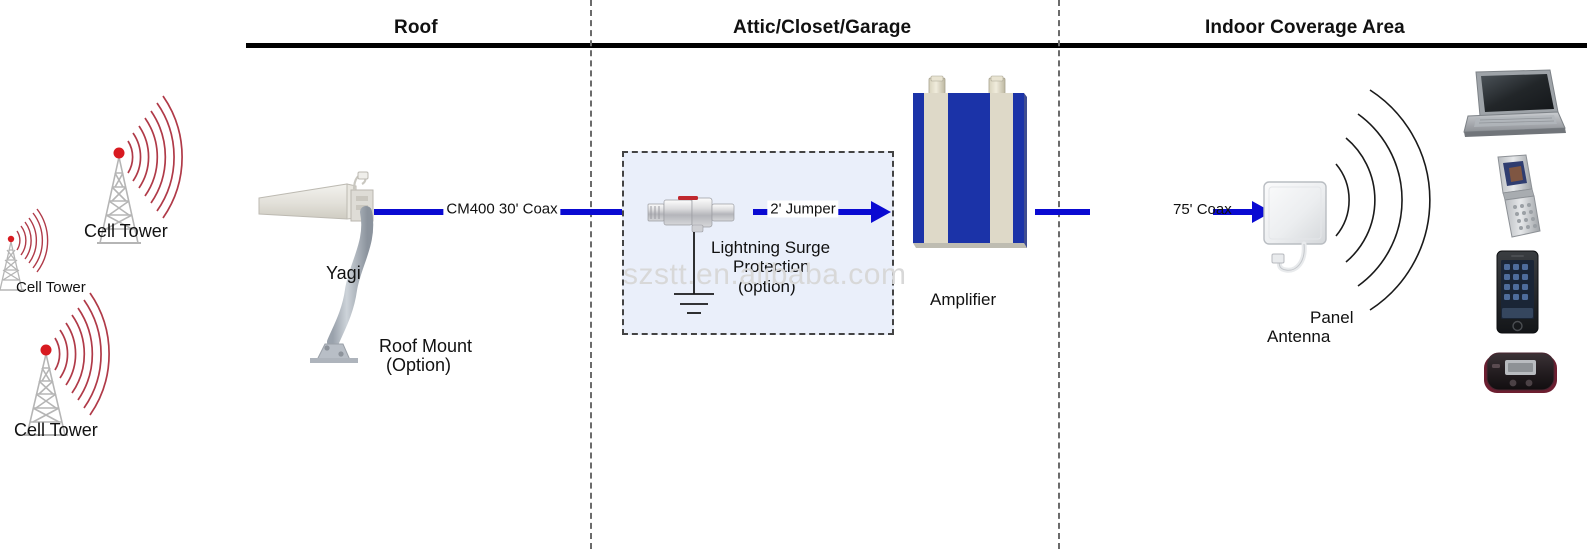 The height and width of the screenshot is (549, 1587). Describe the element at coordinates (1520, 372) in the screenshot. I see `mobile-hotspot-icon` at that location.